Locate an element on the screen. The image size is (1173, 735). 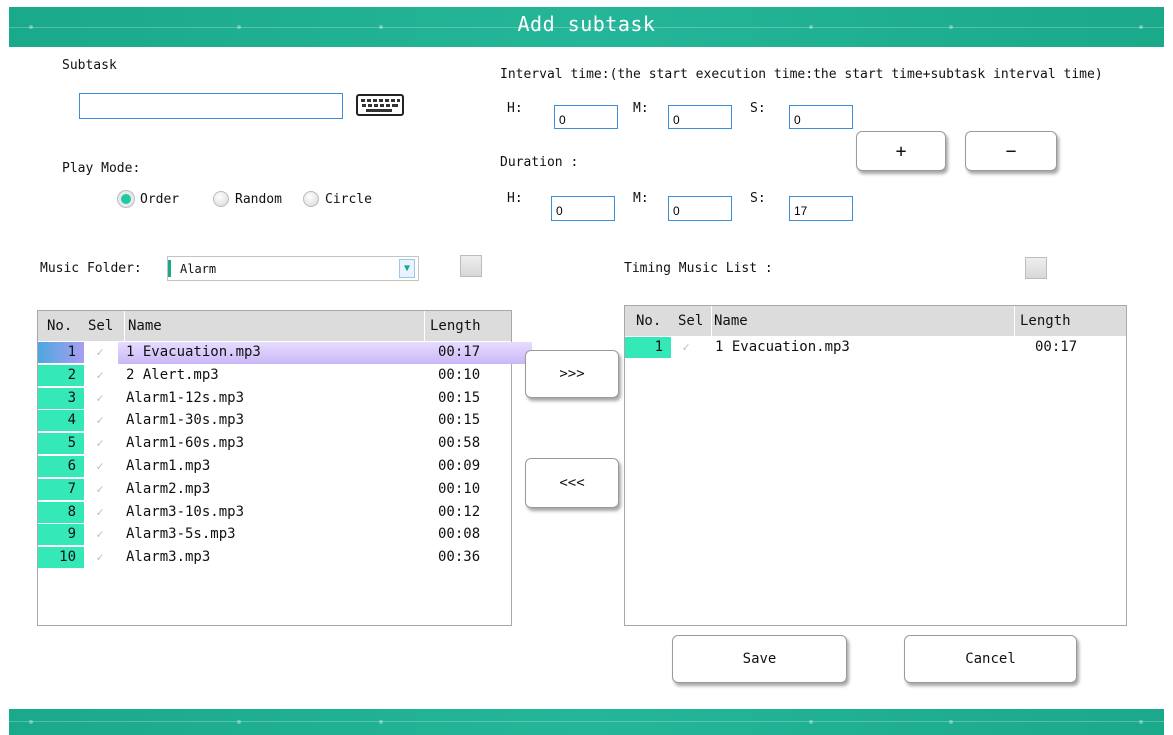
subtask-label: Subtask is located at coordinates (89, 65).